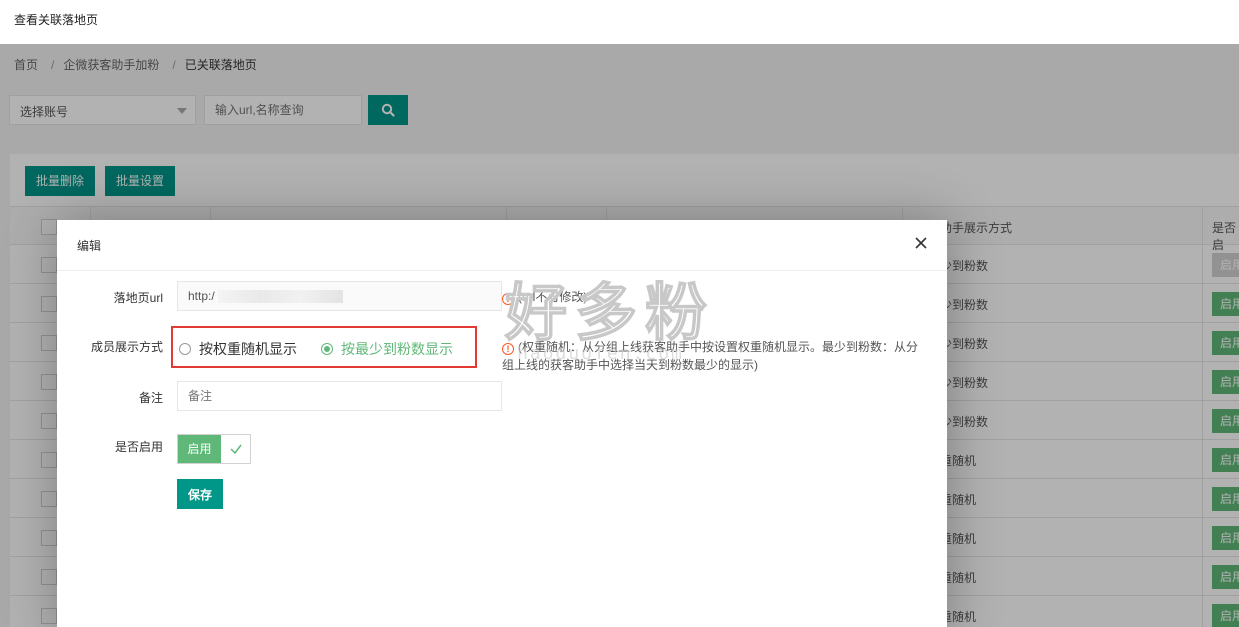 The image size is (1239, 627). Describe the element at coordinates (921, 243) in the screenshot. I see `close-icon` at that location.